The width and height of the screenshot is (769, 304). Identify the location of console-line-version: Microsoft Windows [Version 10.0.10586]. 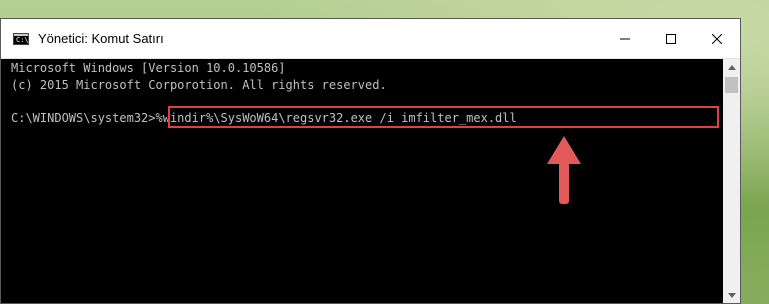
(148, 68).